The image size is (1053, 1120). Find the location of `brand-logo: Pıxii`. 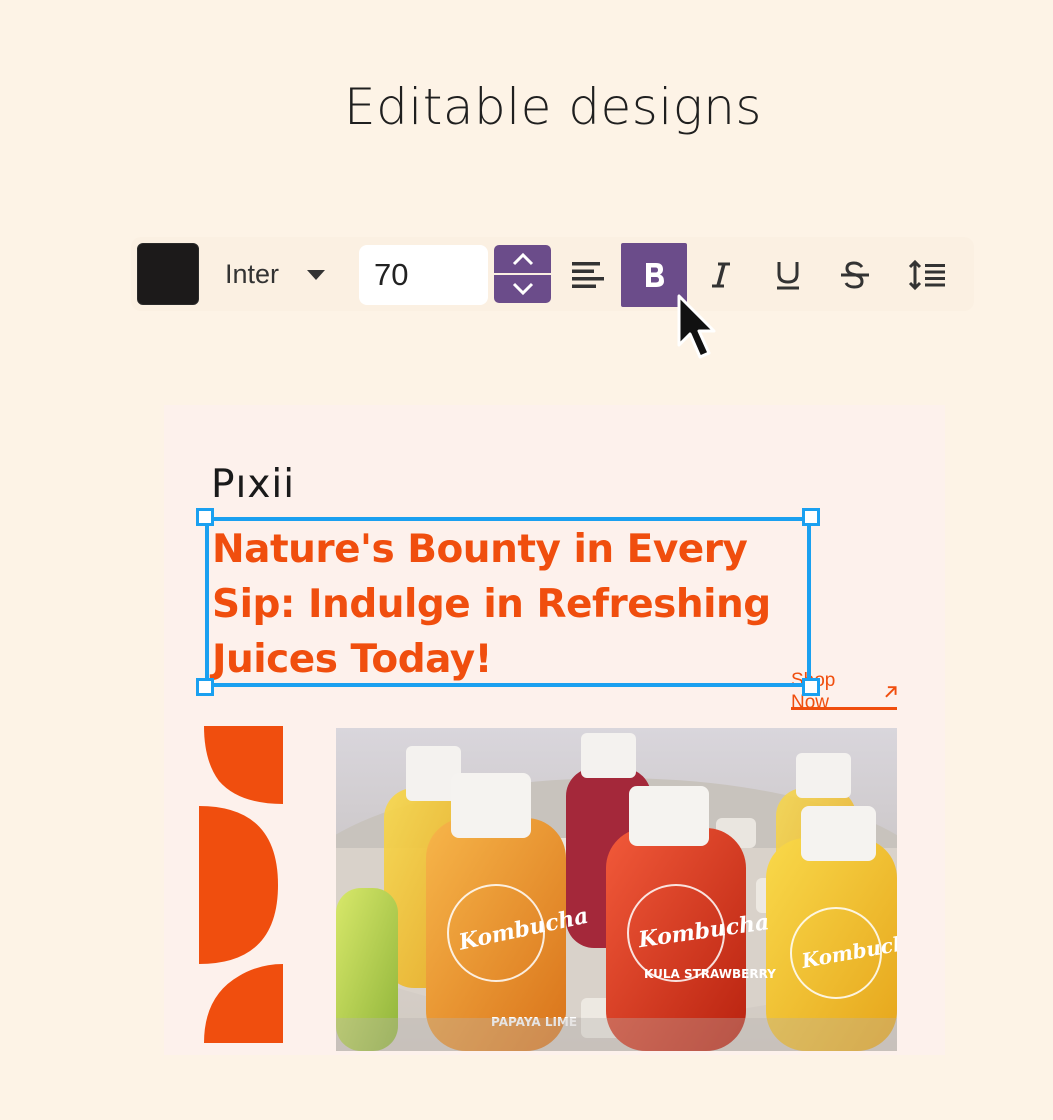

brand-logo: Pıxii is located at coordinates (253, 484).